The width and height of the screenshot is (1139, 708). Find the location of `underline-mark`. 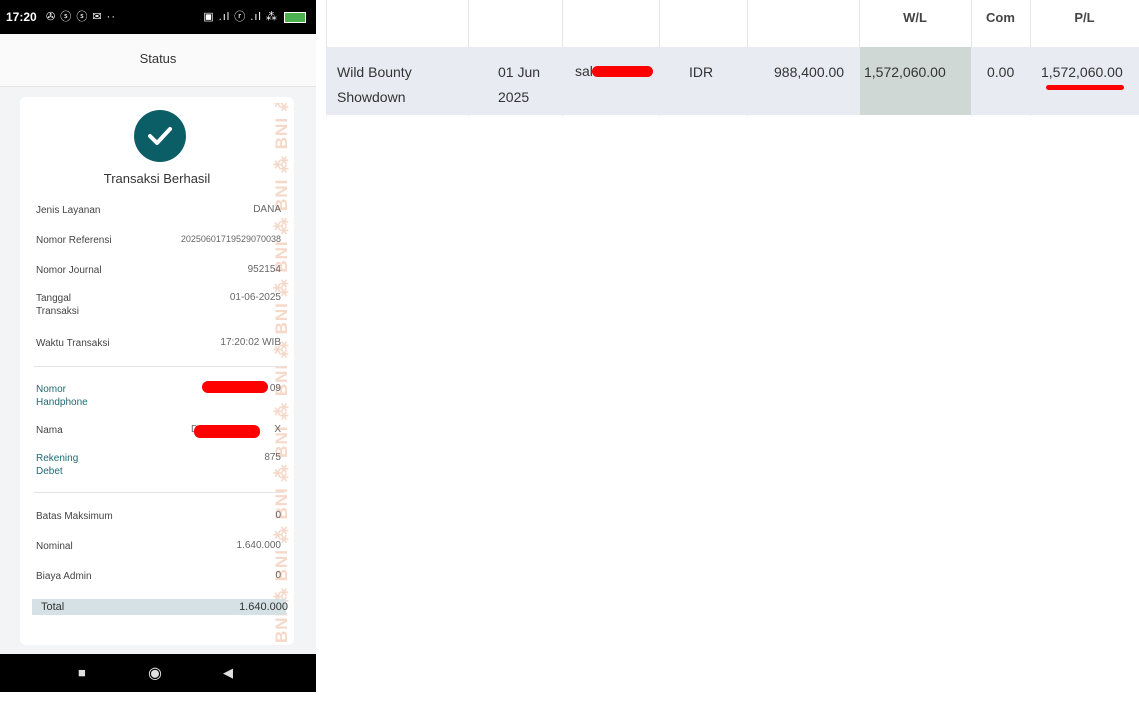

underline-mark is located at coordinates (1085, 87).